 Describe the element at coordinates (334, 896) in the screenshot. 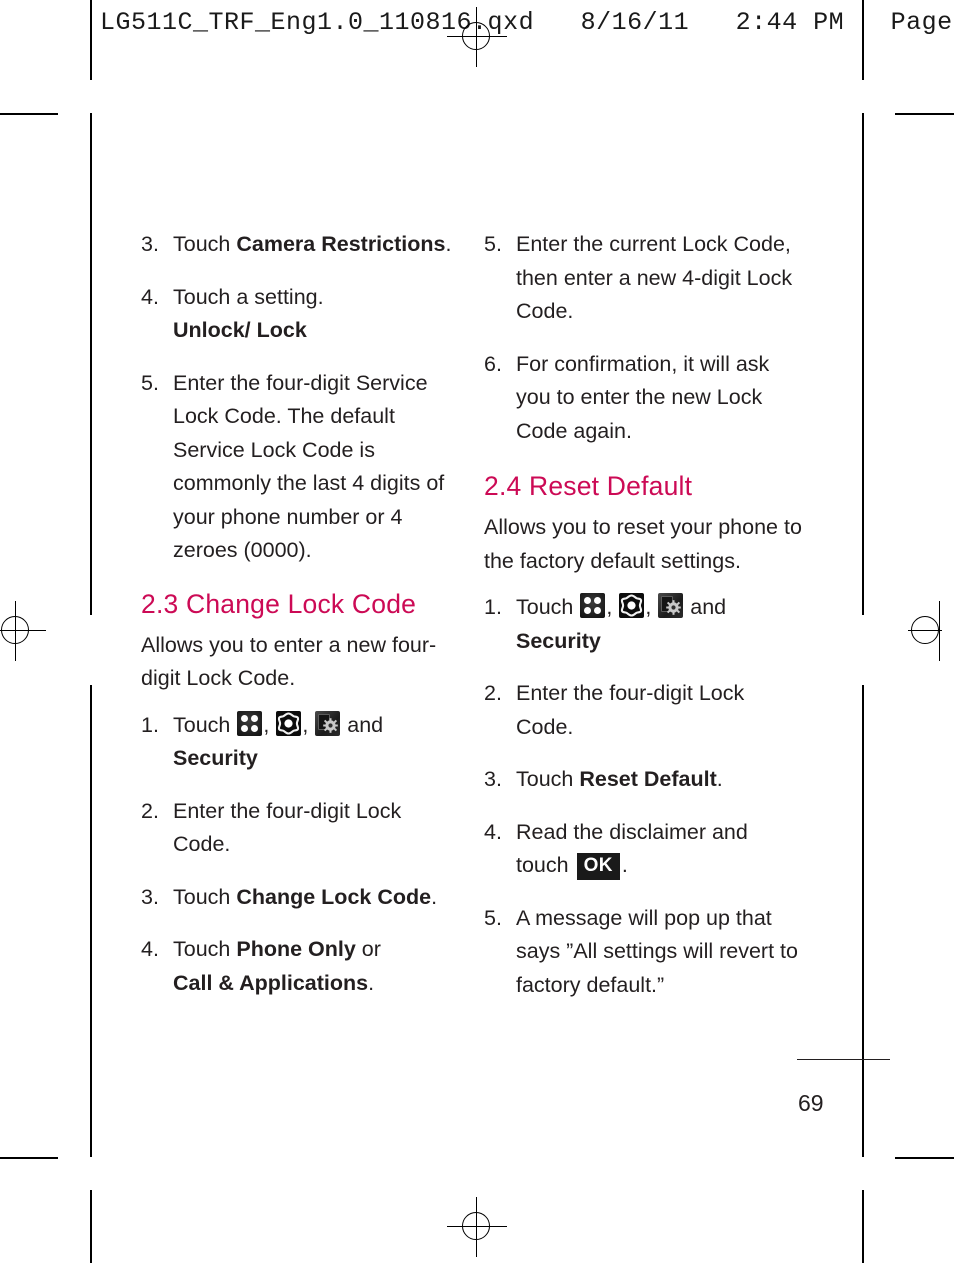

I see `list-text-bold: Change Lock Code` at that location.